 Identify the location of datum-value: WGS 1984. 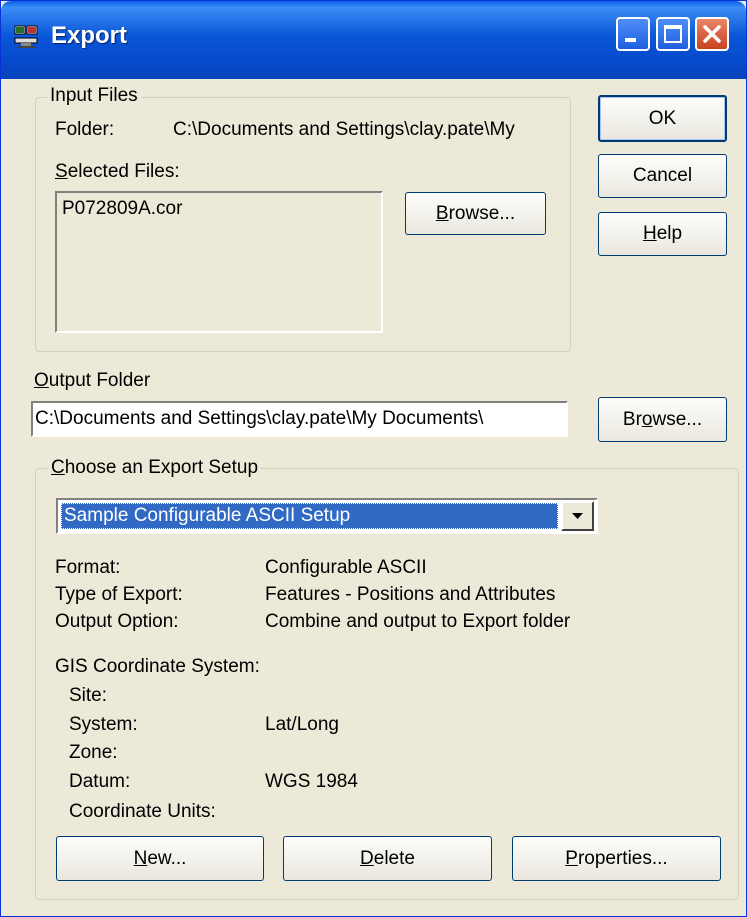
(311, 781).